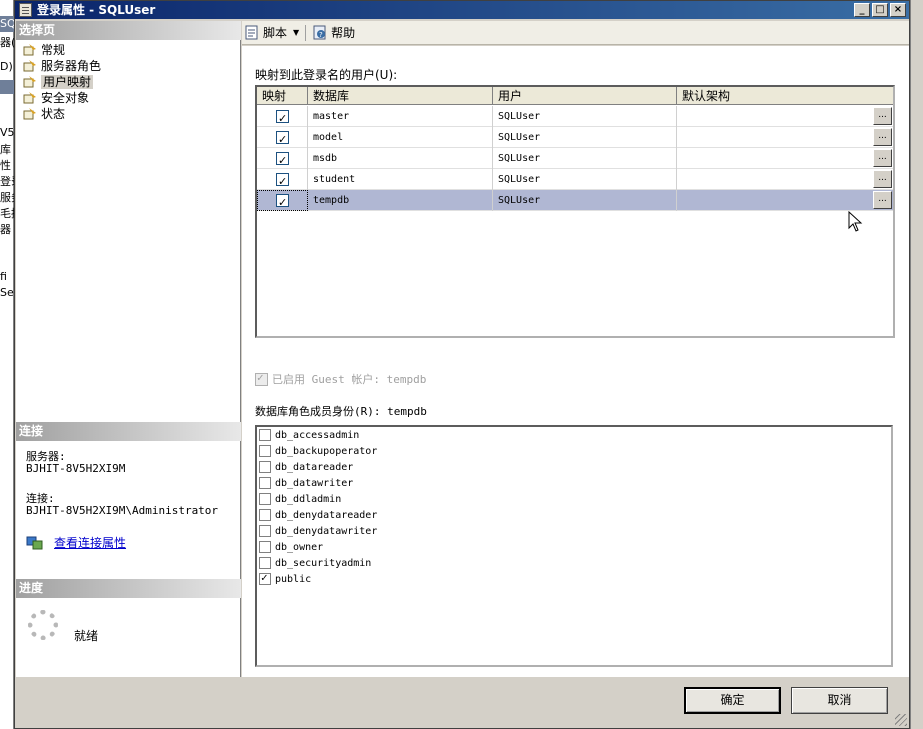 The image size is (923, 729). I want to click on chevron-down-icon: ▼, so click(296, 32).